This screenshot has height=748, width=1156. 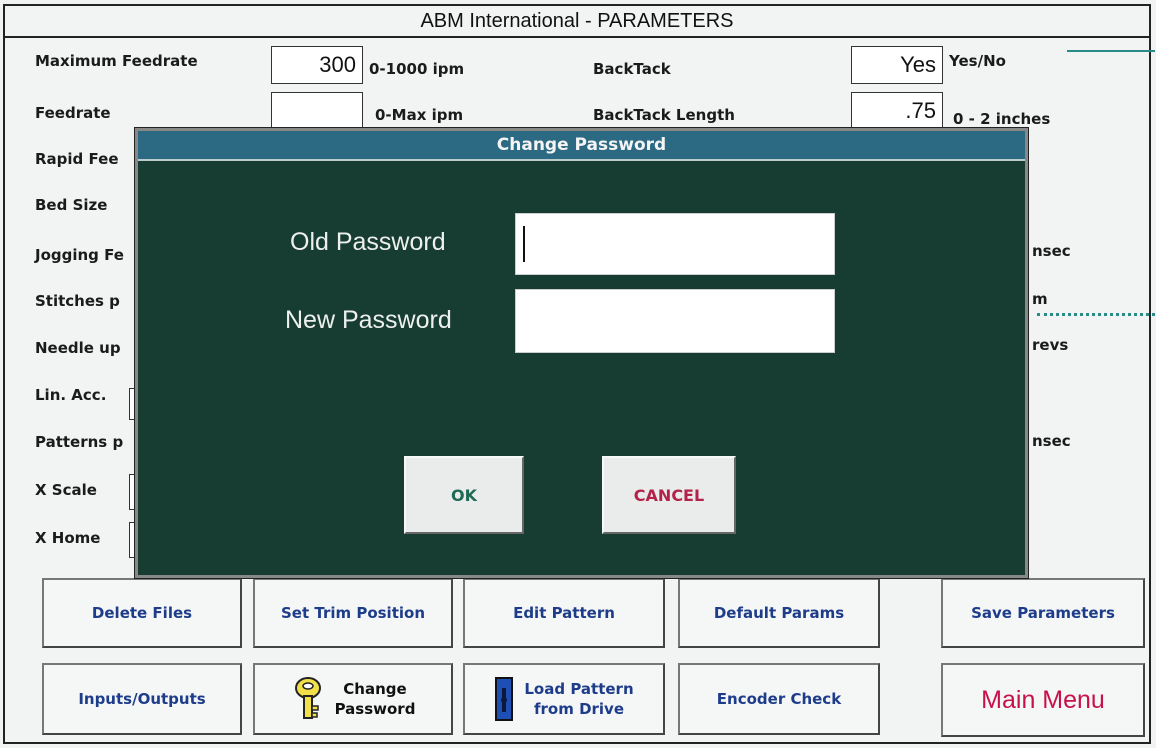 I want to click on label-needle-up: Needle up, so click(x=78, y=348).